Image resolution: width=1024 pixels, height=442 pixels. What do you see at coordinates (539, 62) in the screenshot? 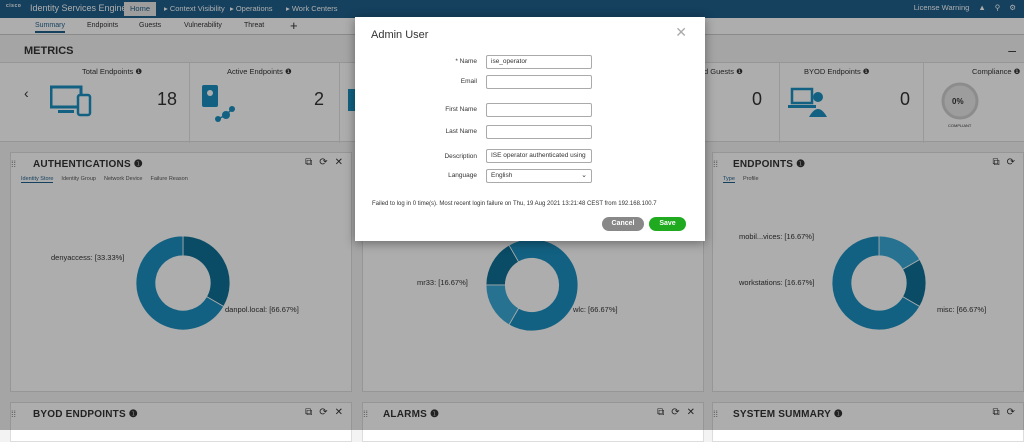
I see `name-field: ise_operator` at bounding box center [539, 62].